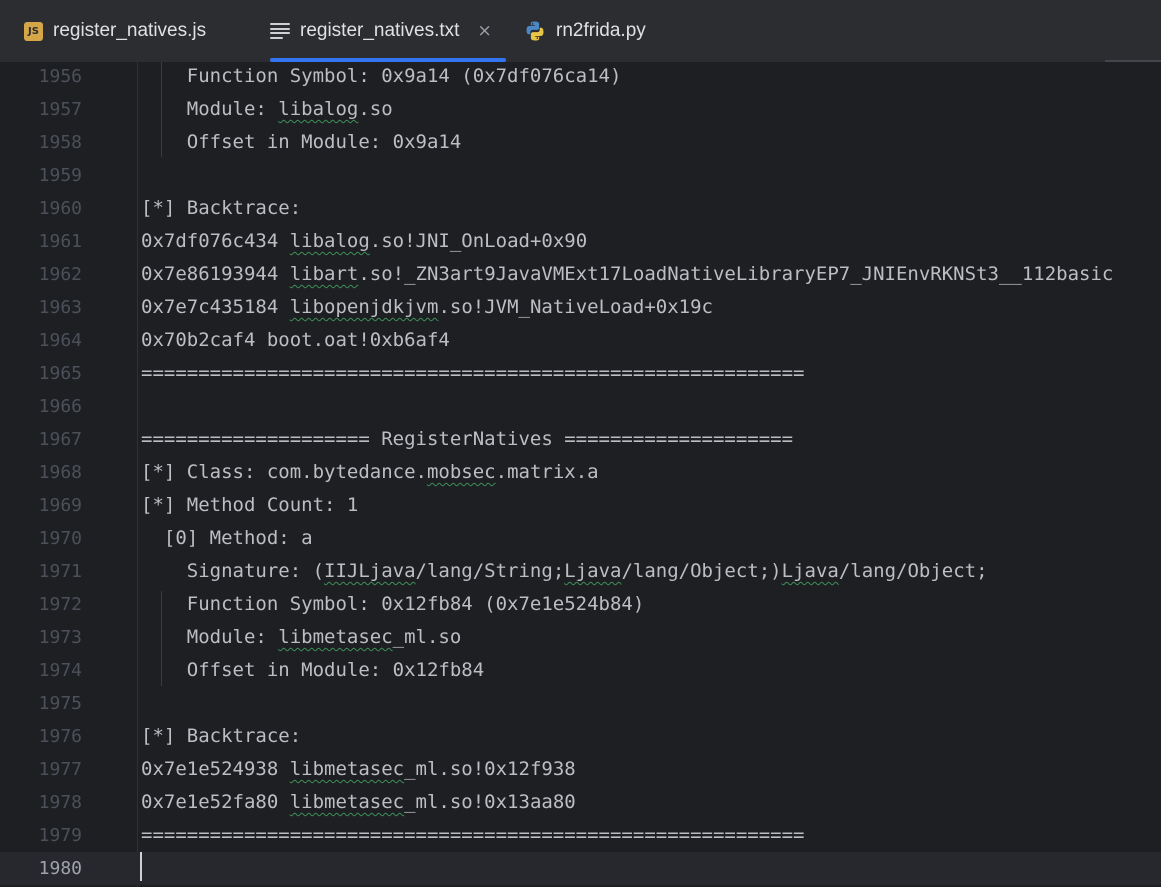 This screenshot has height=887, width=1161. What do you see at coordinates (60, 340) in the screenshot?
I see `line-number: 1964` at bounding box center [60, 340].